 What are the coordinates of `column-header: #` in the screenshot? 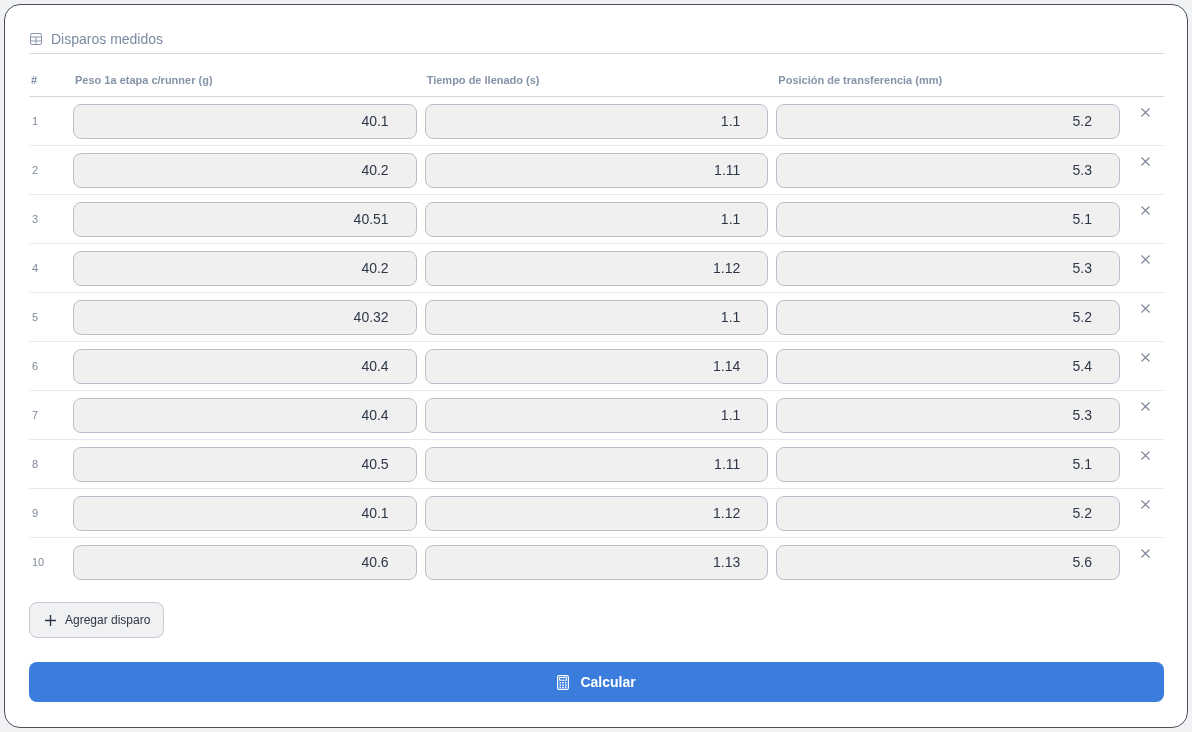 It's located at (34, 80).